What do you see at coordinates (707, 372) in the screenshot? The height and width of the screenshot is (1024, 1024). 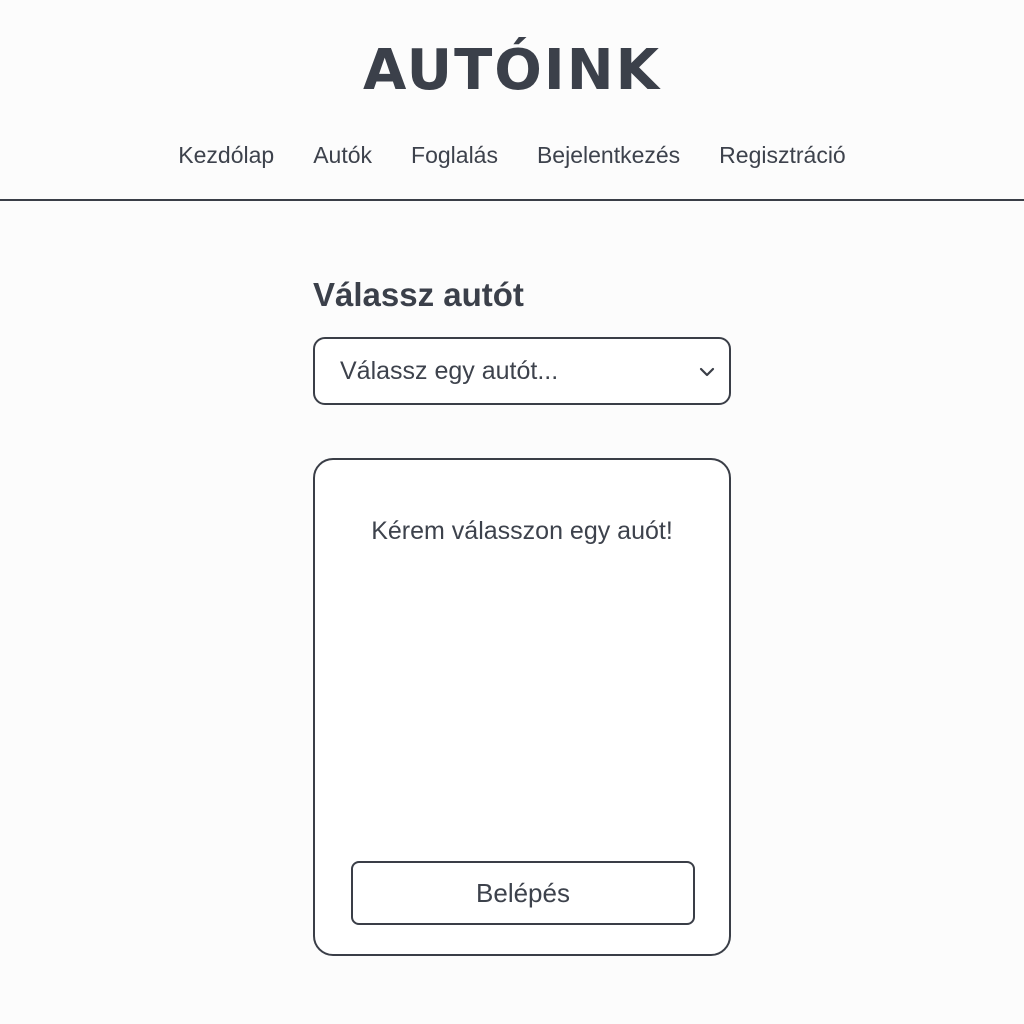 I see `chevron-down-icon` at bounding box center [707, 372].